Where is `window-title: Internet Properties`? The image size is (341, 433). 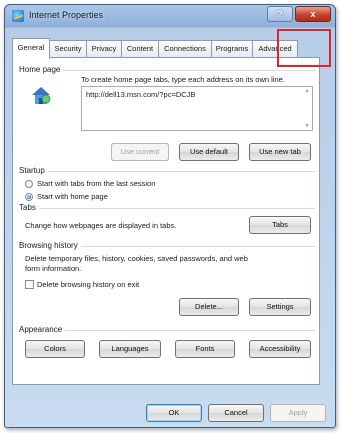
window-title: Internet Properties is located at coordinates (66, 15).